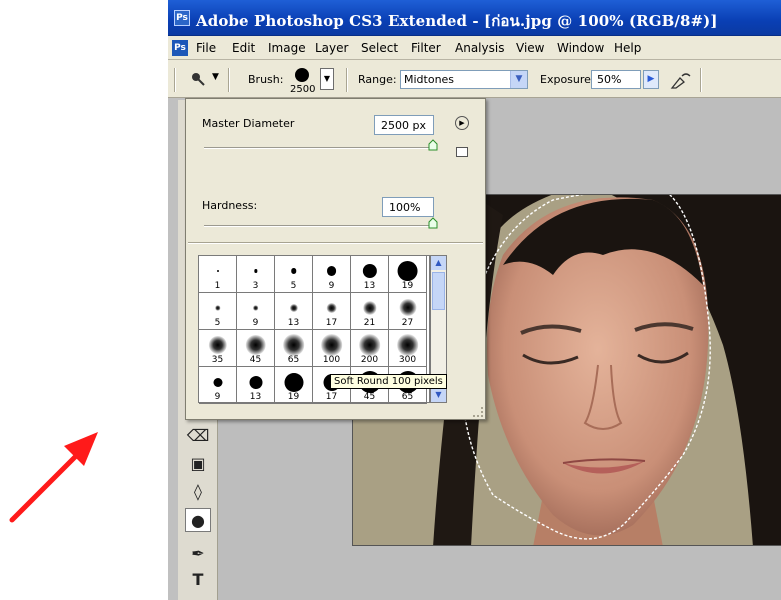  I want to click on menu-image: Image, so click(287, 48).